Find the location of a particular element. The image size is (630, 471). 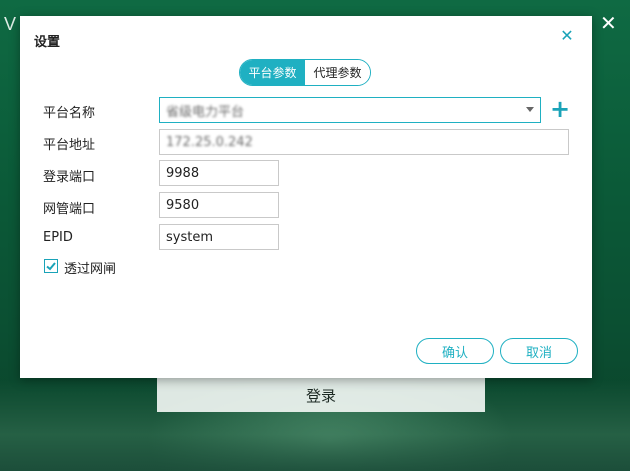

login-port-label: 登录端口 is located at coordinates (69, 177).